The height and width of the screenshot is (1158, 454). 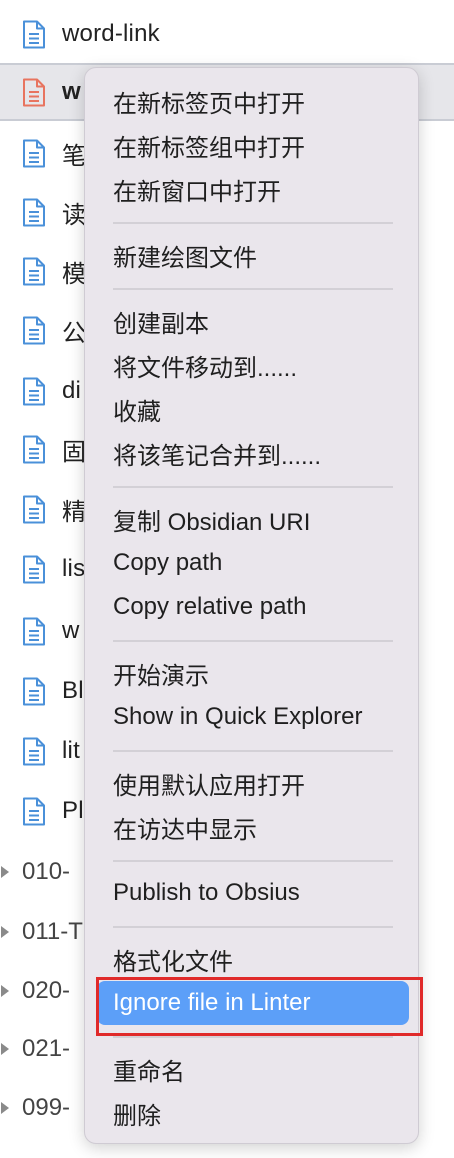 What do you see at coordinates (71, 750) in the screenshot?
I see `file-label: lit` at bounding box center [71, 750].